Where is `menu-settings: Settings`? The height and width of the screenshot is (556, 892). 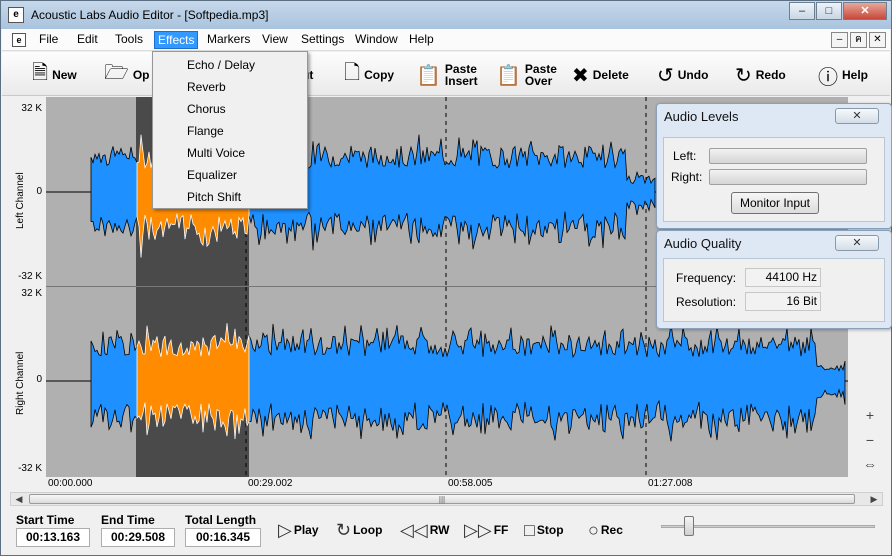 menu-settings: Settings is located at coordinates (322, 40).